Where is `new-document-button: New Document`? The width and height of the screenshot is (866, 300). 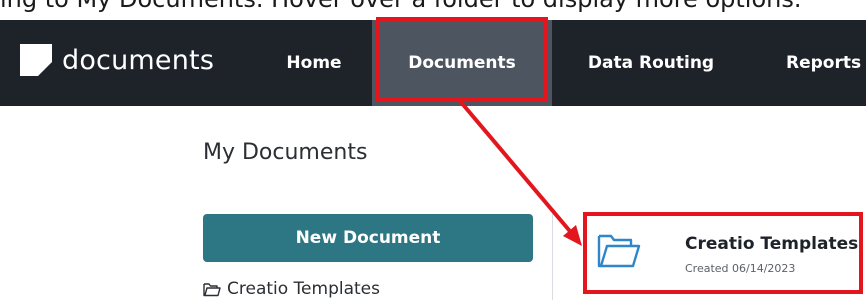 new-document-button: New Document is located at coordinates (368, 238).